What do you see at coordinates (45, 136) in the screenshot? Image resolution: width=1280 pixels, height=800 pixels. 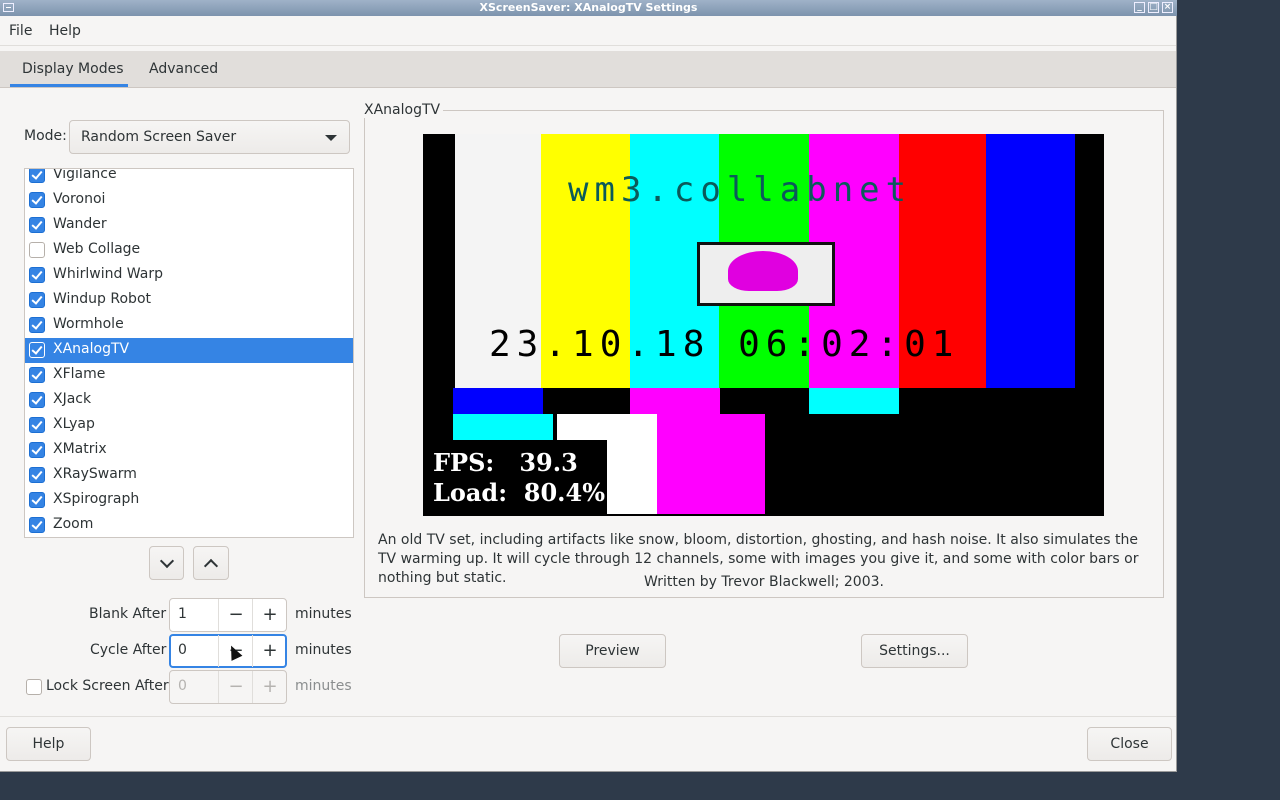 I see `mode-label: Mode:` at bounding box center [45, 136].